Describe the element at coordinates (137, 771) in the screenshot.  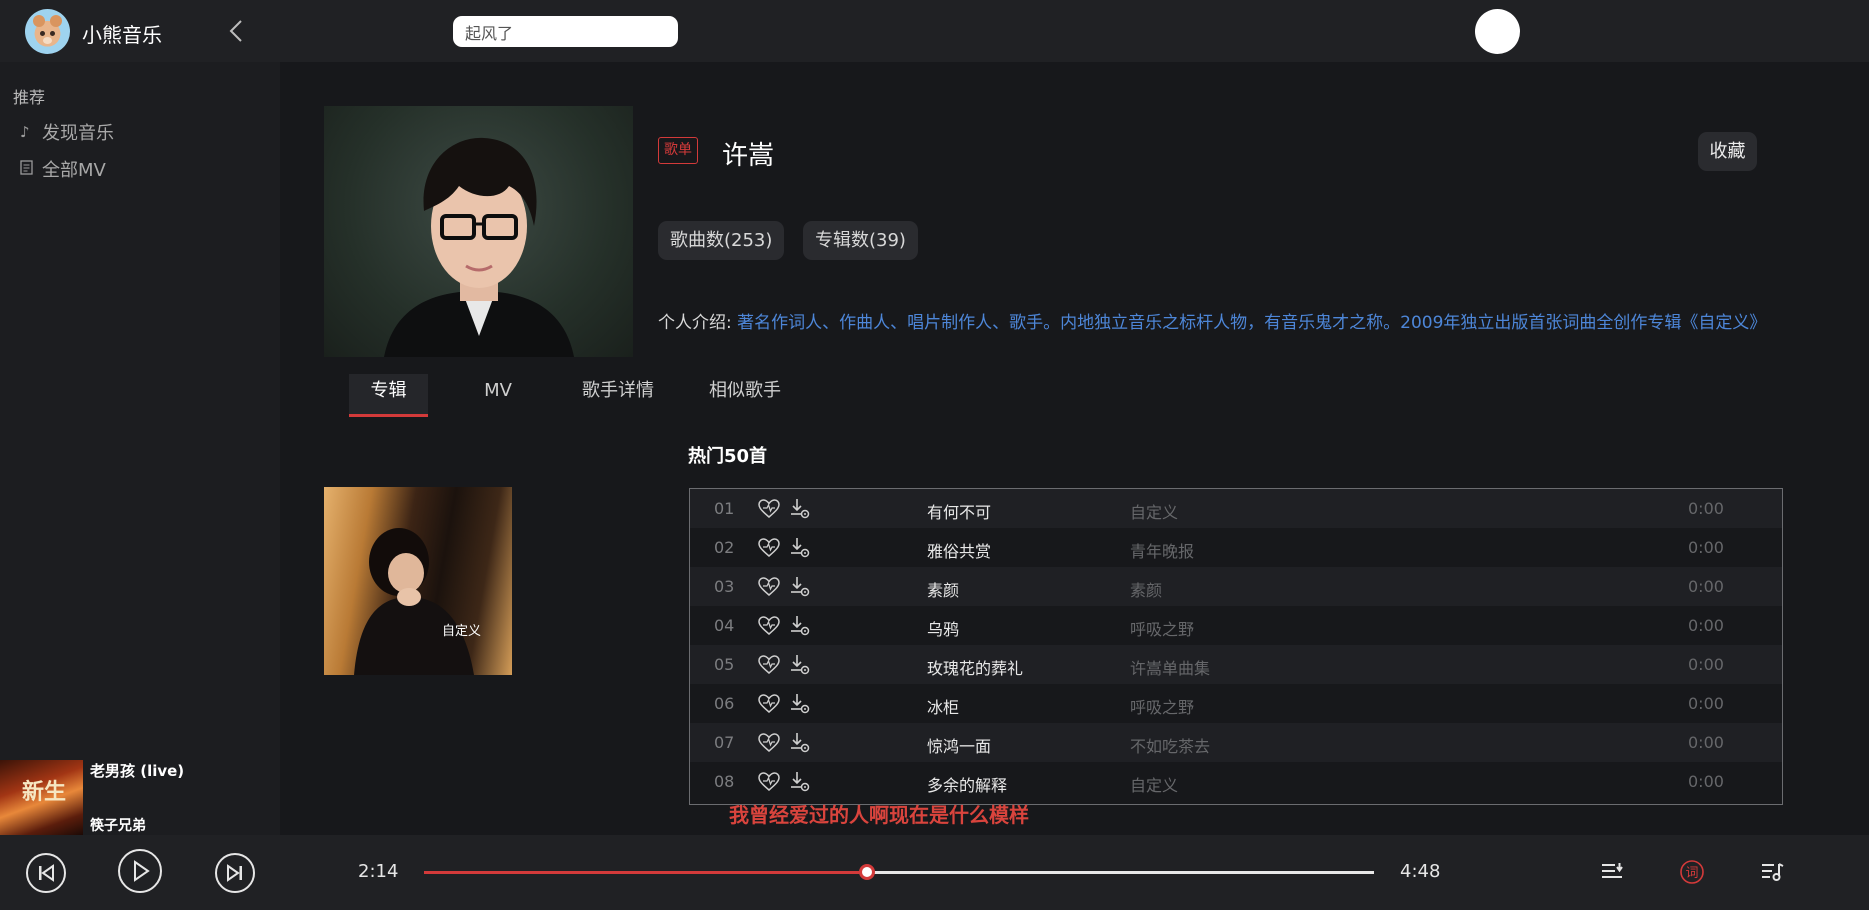
I see `mini-player-song-title: 老男孩 (live)` at that location.